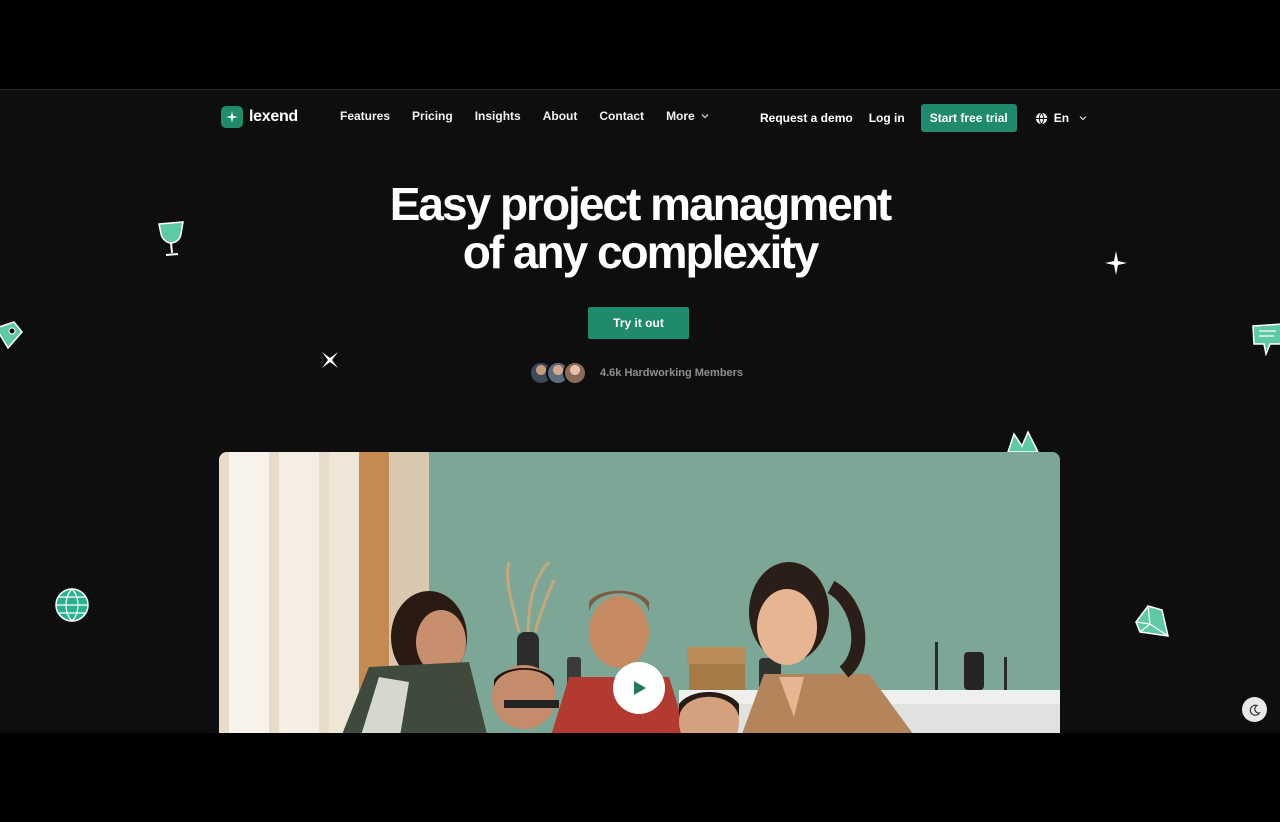  What do you see at coordinates (1023, 441) in the screenshot?
I see `crown-icon` at bounding box center [1023, 441].